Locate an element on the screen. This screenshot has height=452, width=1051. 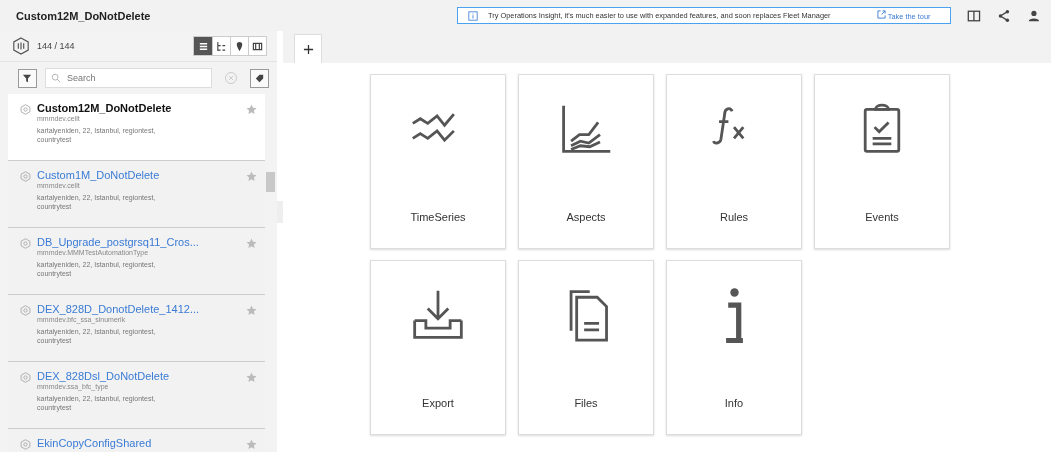
aspects-tile: Aspects is located at coordinates (586, 161).